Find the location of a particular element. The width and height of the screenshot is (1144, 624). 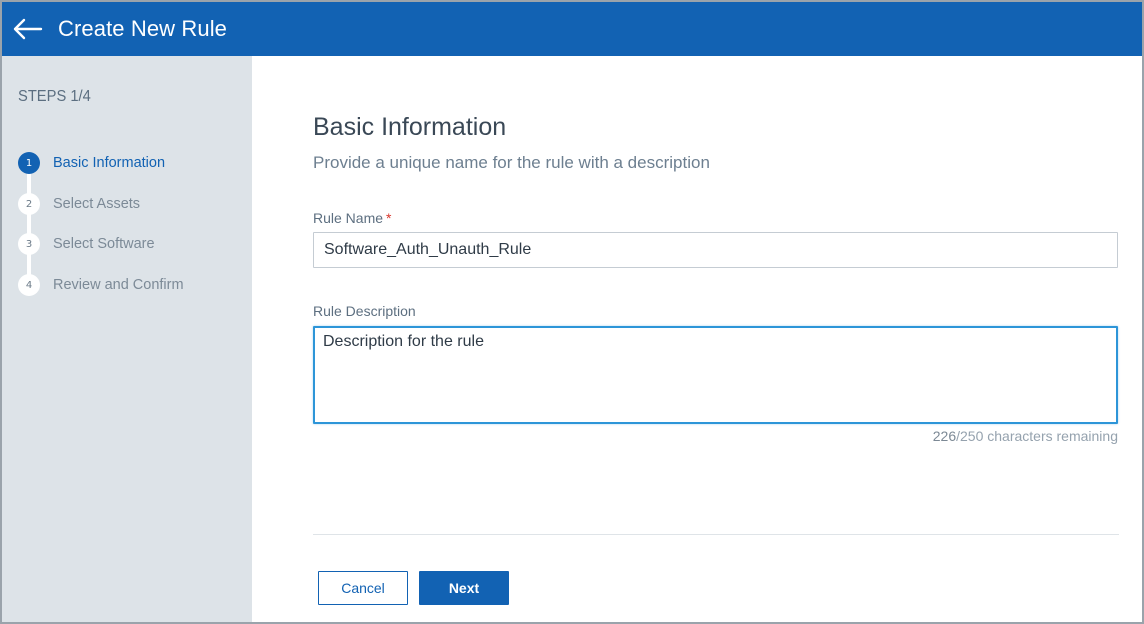

page-title: Create New Rule is located at coordinates (143, 28).